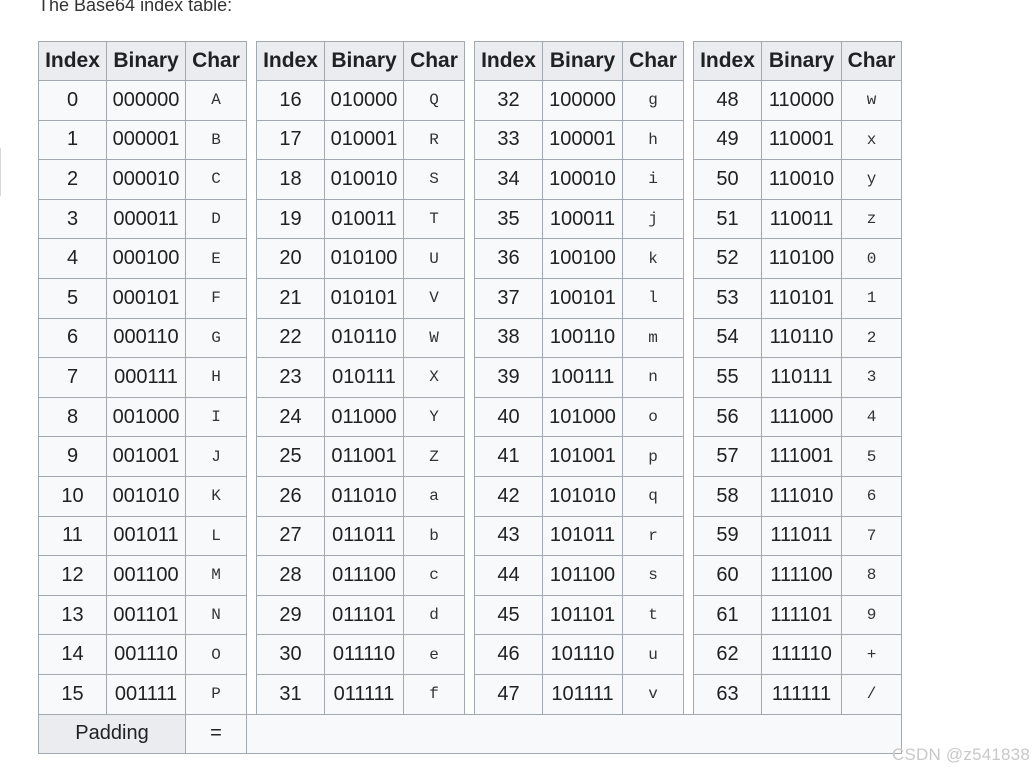 Image resolution: width=1034 pixels, height=771 pixels. I want to click on char-cell: d, so click(434, 615).